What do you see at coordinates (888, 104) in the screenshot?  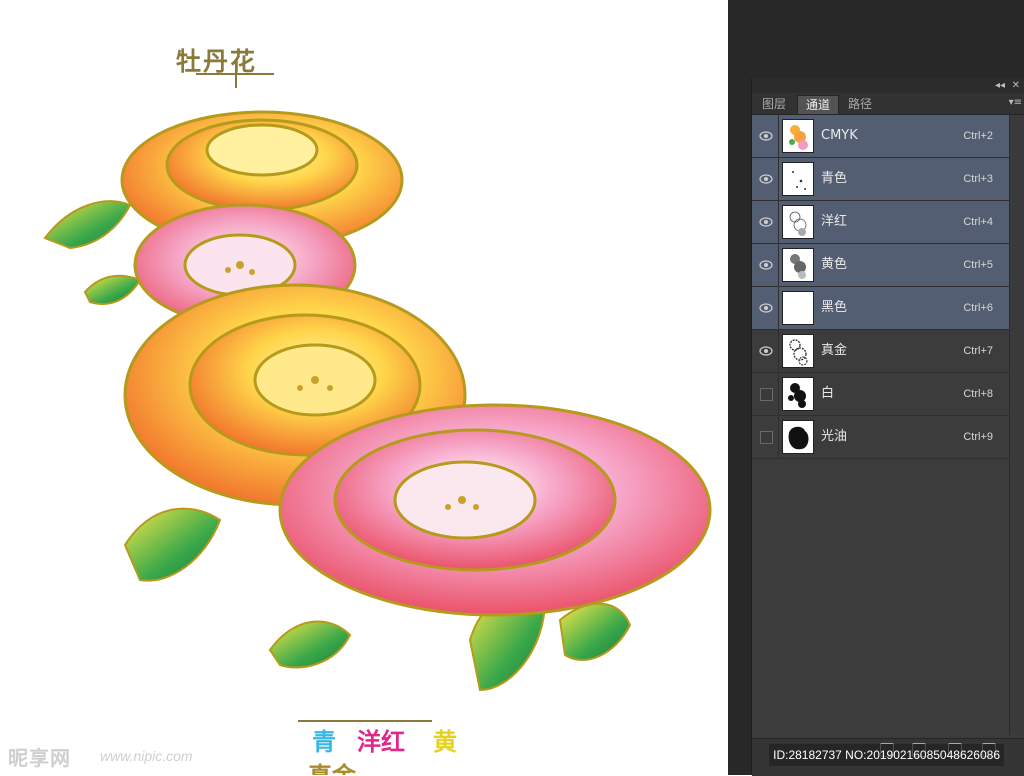 I see `panel-tabs: 图层 通道 路径 ▾≡` at bounding box center [888, 104].